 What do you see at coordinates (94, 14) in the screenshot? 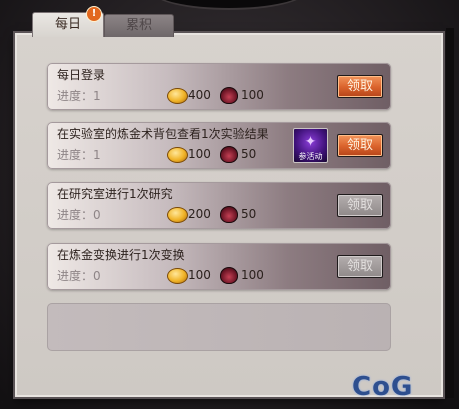
I see `alert-badge-icon: !` at bounding box center [94, 14].